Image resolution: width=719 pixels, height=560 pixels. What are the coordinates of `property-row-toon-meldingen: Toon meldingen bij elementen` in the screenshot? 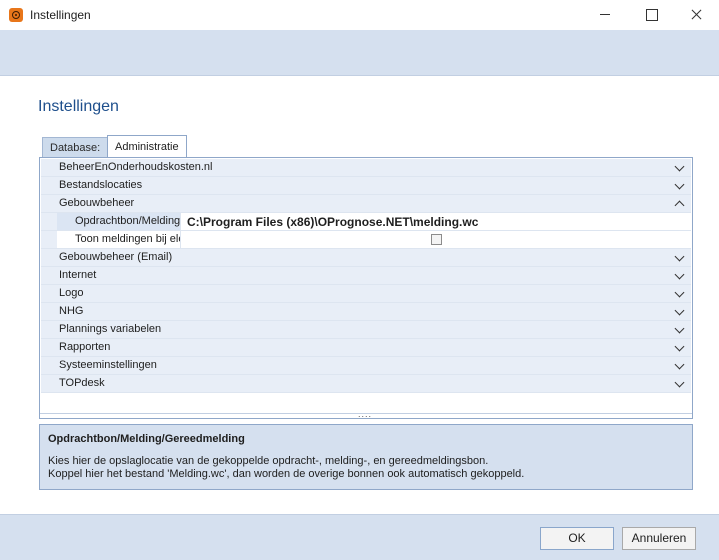 It's located at (366, 240).